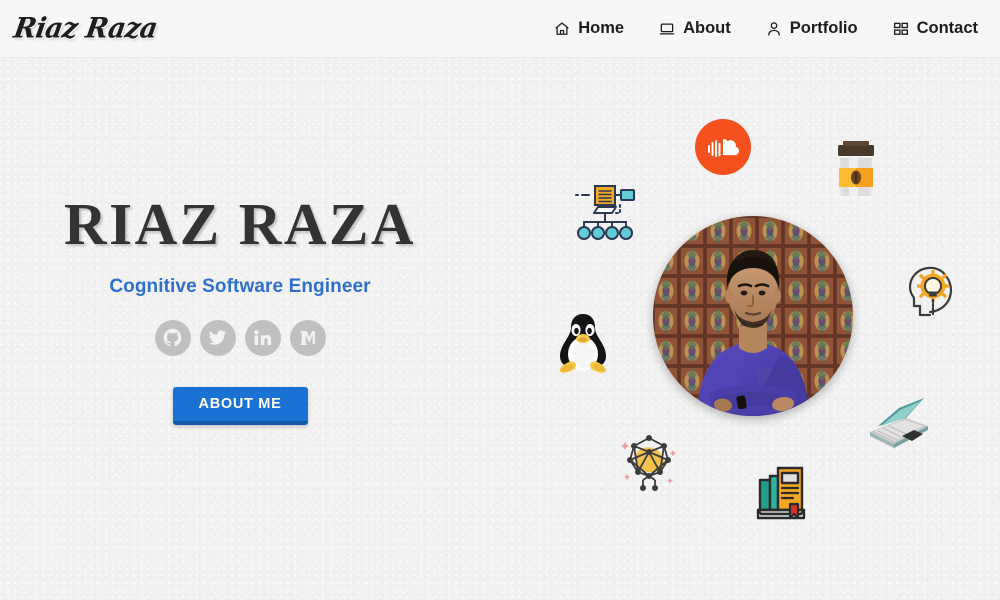 Image resolution: width=1000 pixels, height=600 pixels. I want to click on main-nav: Home About Portfolio Contact, so click(765, 28).